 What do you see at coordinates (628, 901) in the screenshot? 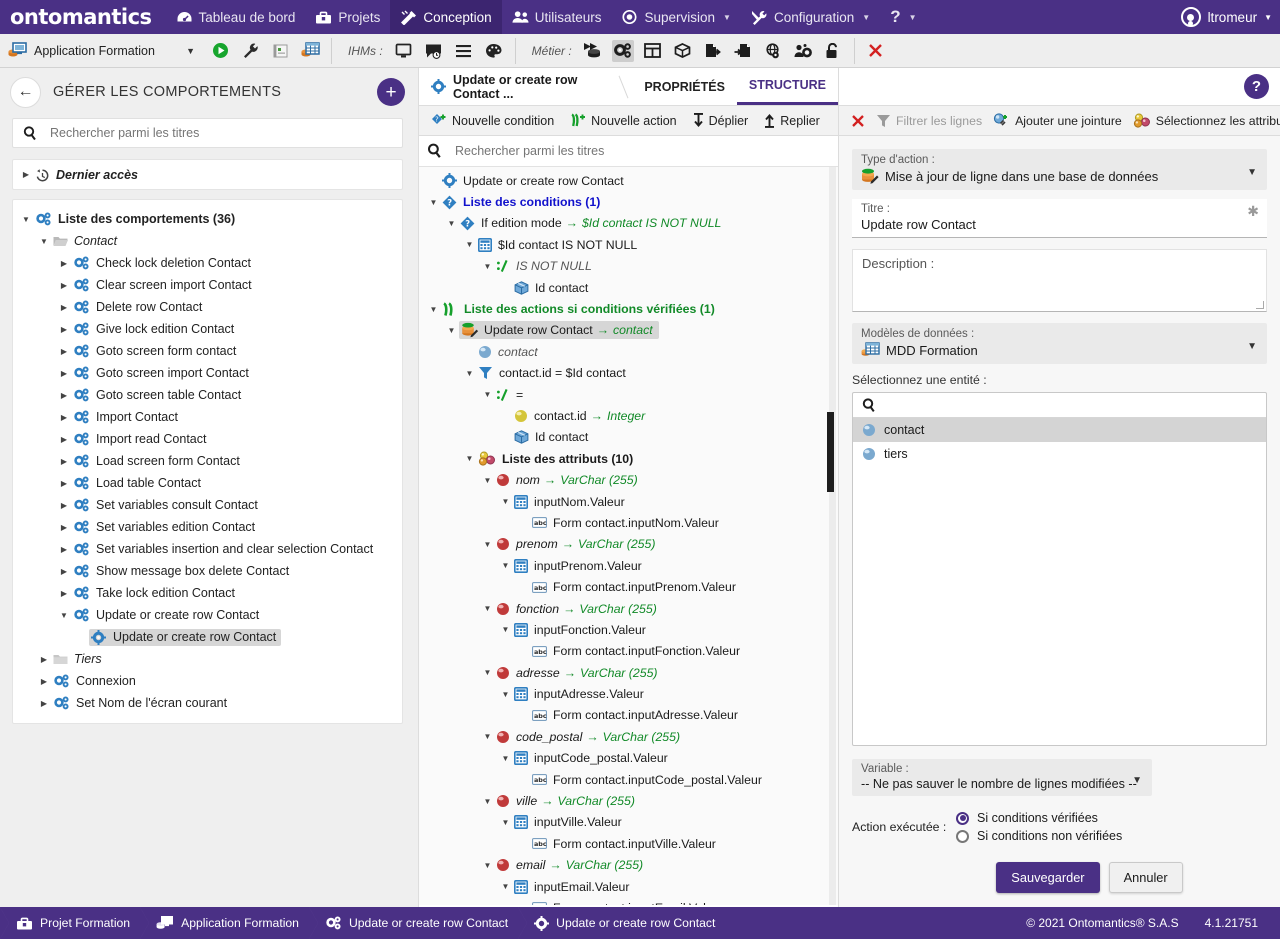
I see `structure-tree-node: abc Form contact.inputEmail.Valeur` at bounding box center [628, 901].